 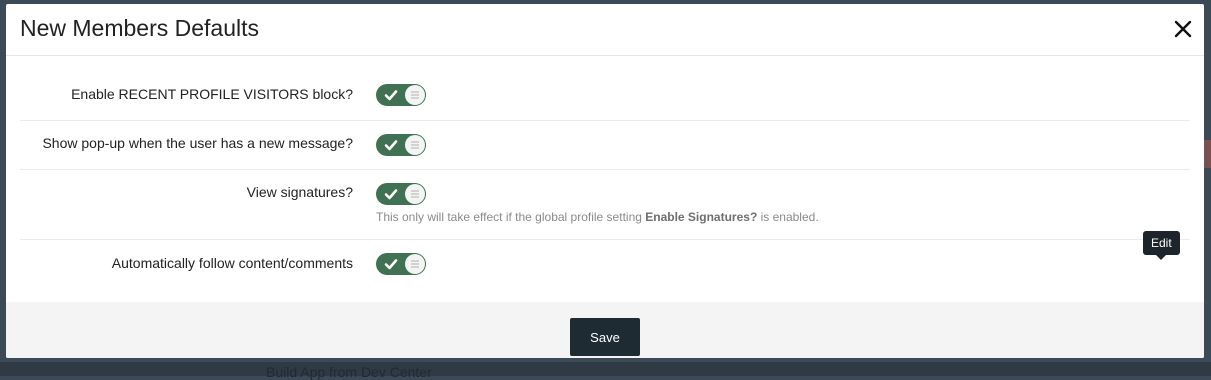 What do you see at coordinates (605, 30) in the screenshot?
I see `modal-header: New Members Defaults` at bounding box center [605, 30].